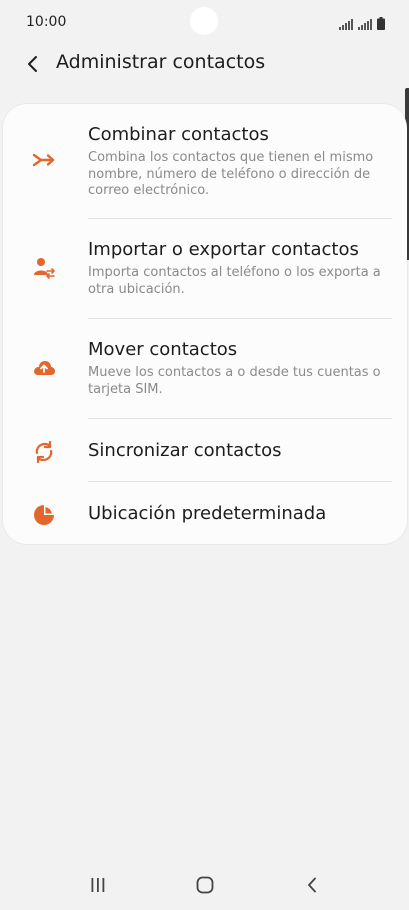 Image resolution: width=409 pixels, height=910 pixels. Describe the element at coordinates (44, 515) in the screenshot. I see `pie-chart-icon` at that location.